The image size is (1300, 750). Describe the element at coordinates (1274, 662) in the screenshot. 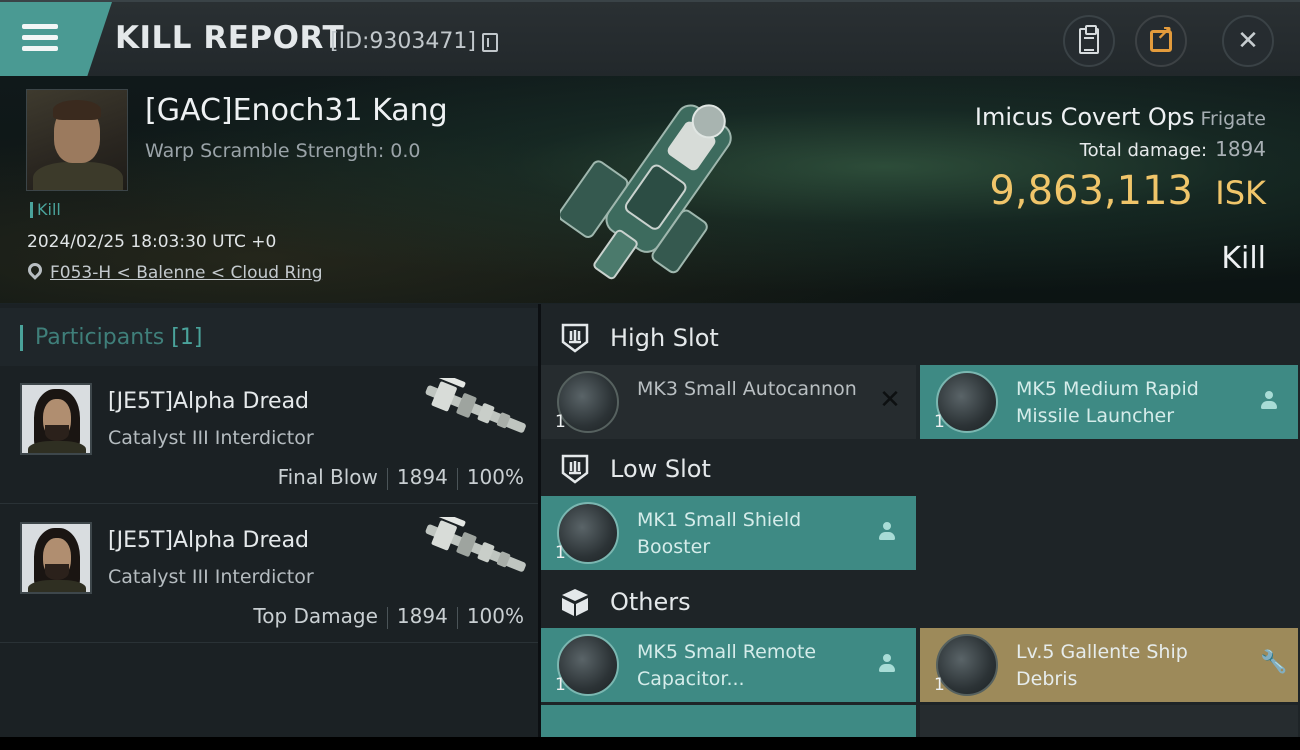

I see `wrench-icon: 🔧` at that location.